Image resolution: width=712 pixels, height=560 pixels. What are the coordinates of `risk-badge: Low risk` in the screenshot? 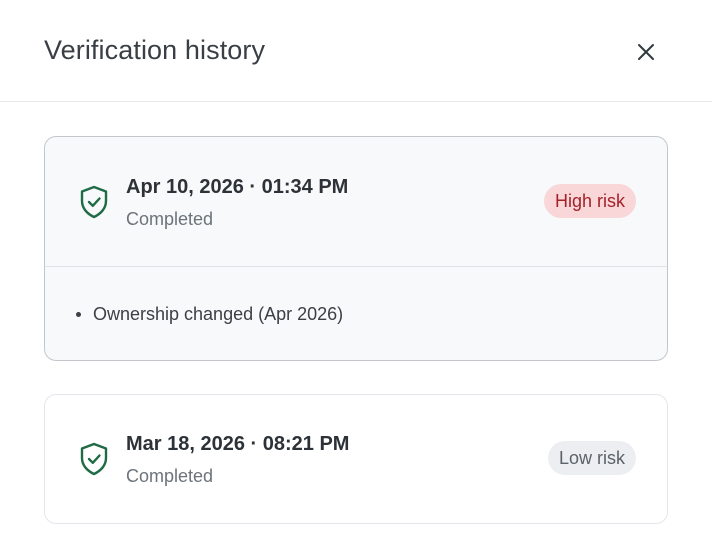 It's located at (591, 458).